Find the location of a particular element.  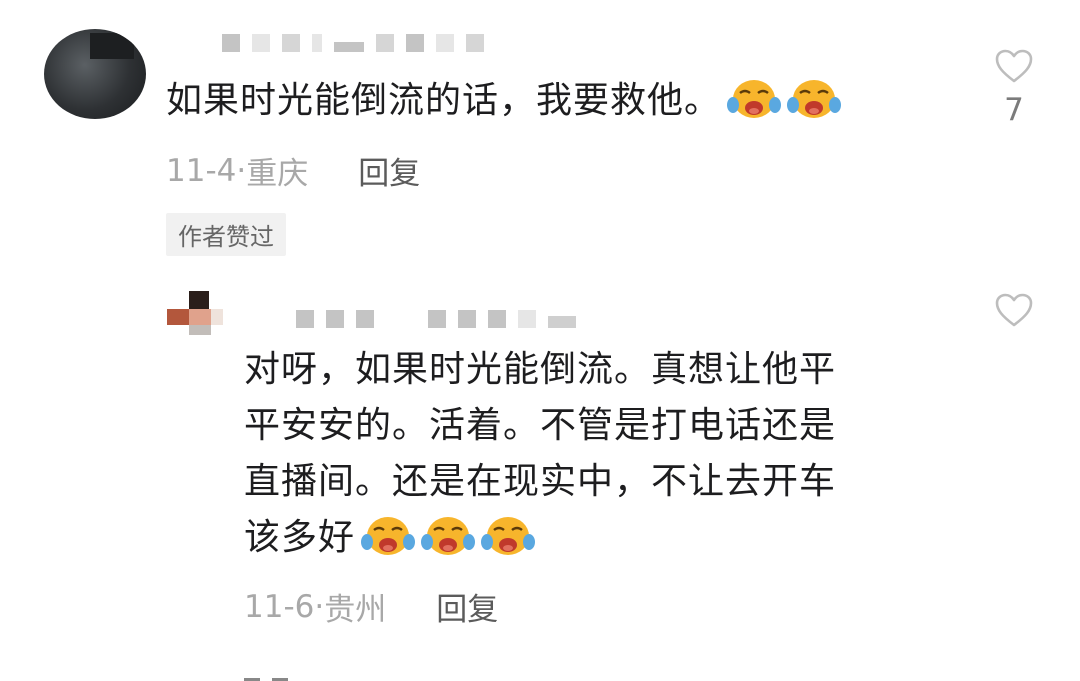

comment-location: 贵州 is located at coordinates (355, 610).